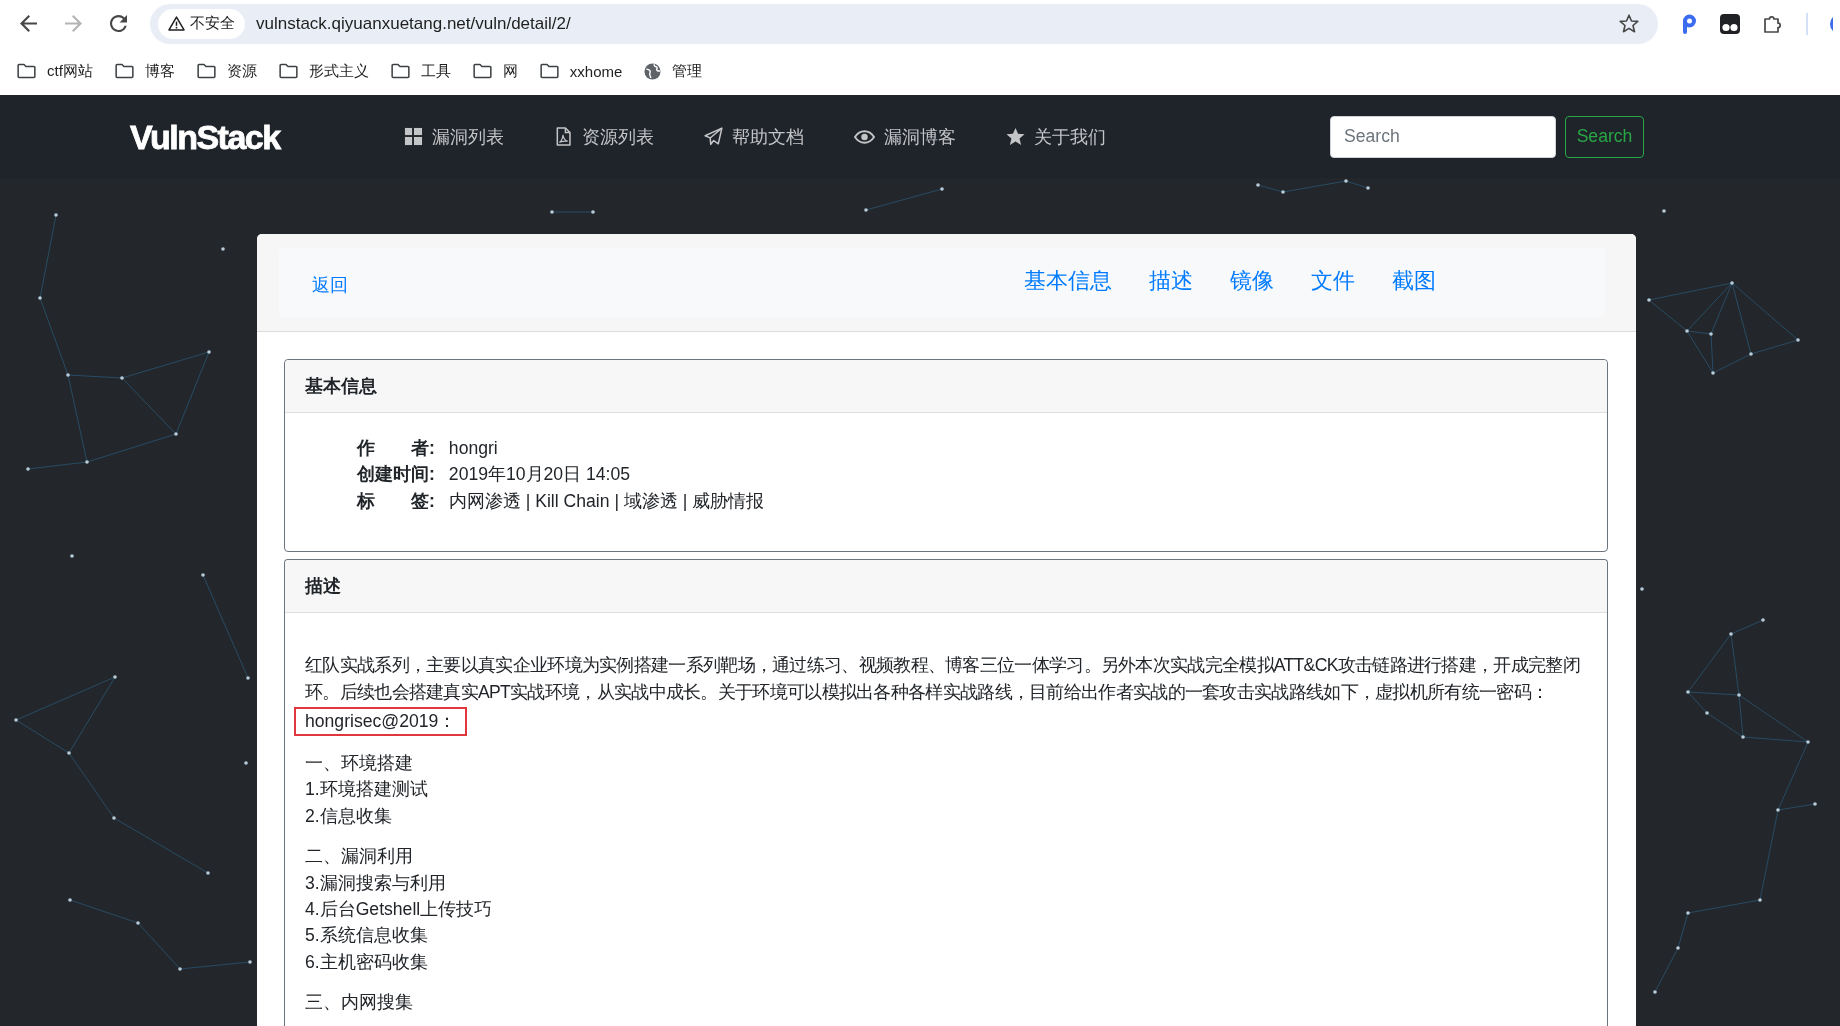 The height and width of the screenshot is (1026, 1840). I want to click on list-item: 6.主机密码收集, so click(366, 962).